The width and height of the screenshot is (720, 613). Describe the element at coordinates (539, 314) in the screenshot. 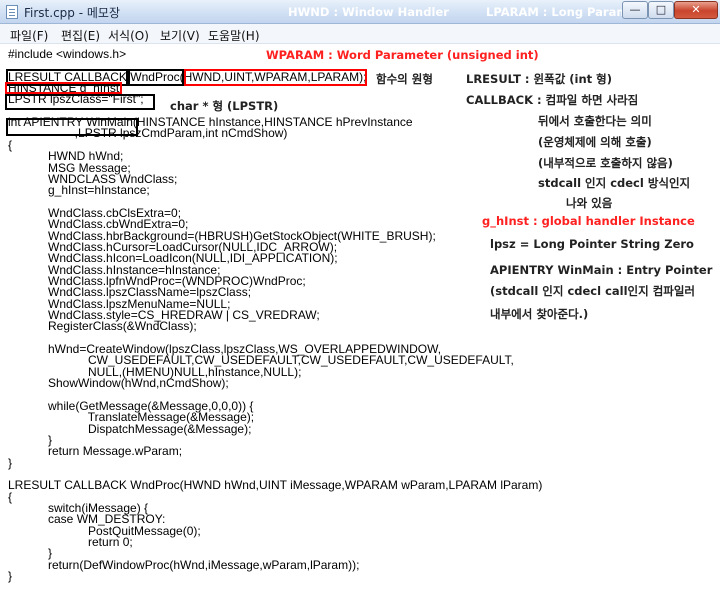

I see `annotation-apientry-3: 내부에서 찾아준다.)` at that location.